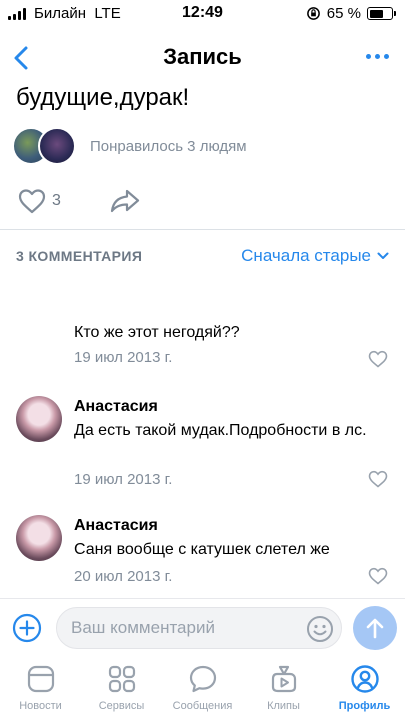 The width and height of the screenshot is (405, 720). I want to click on tab-label: Новости, so click(40, 706).